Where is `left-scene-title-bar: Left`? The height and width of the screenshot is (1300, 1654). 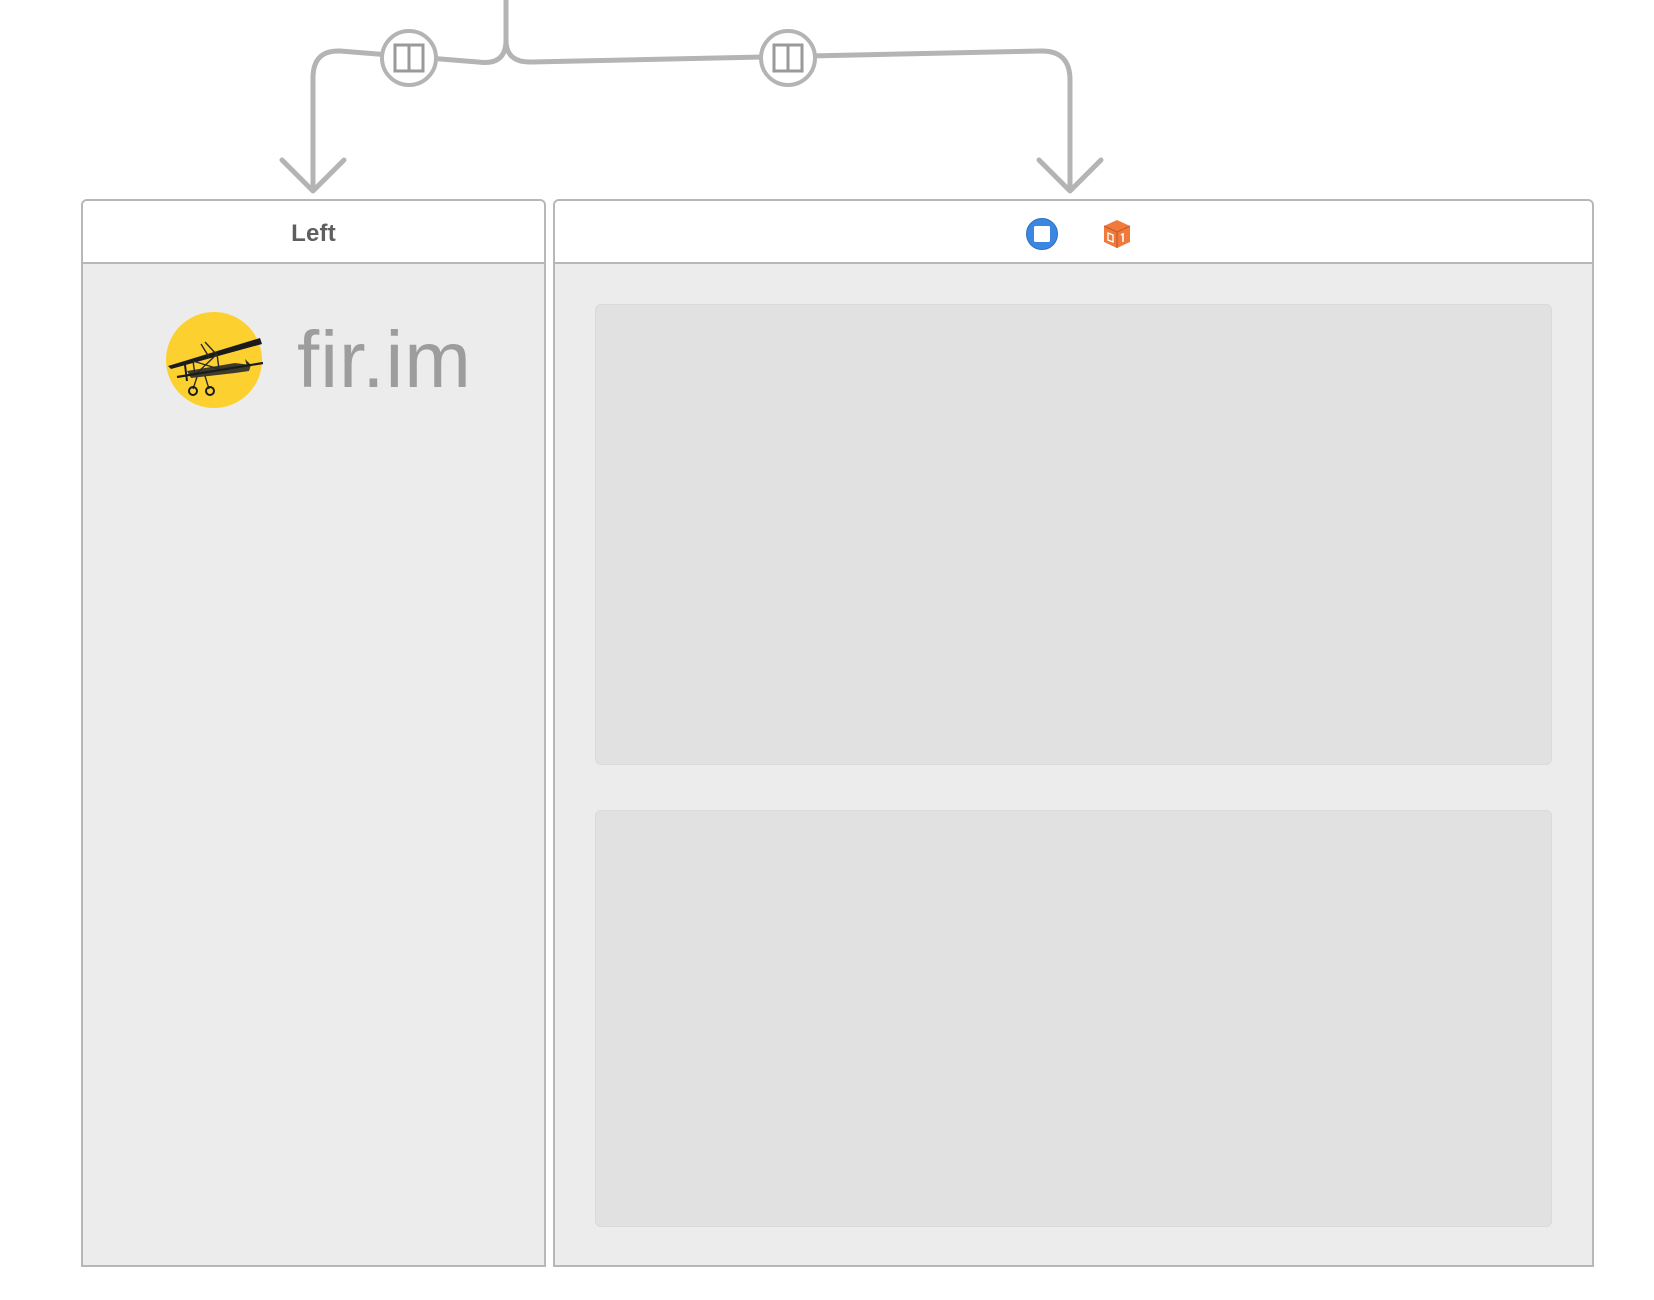
left-scene-title-bar: Left is located at coordinates (313, 232).